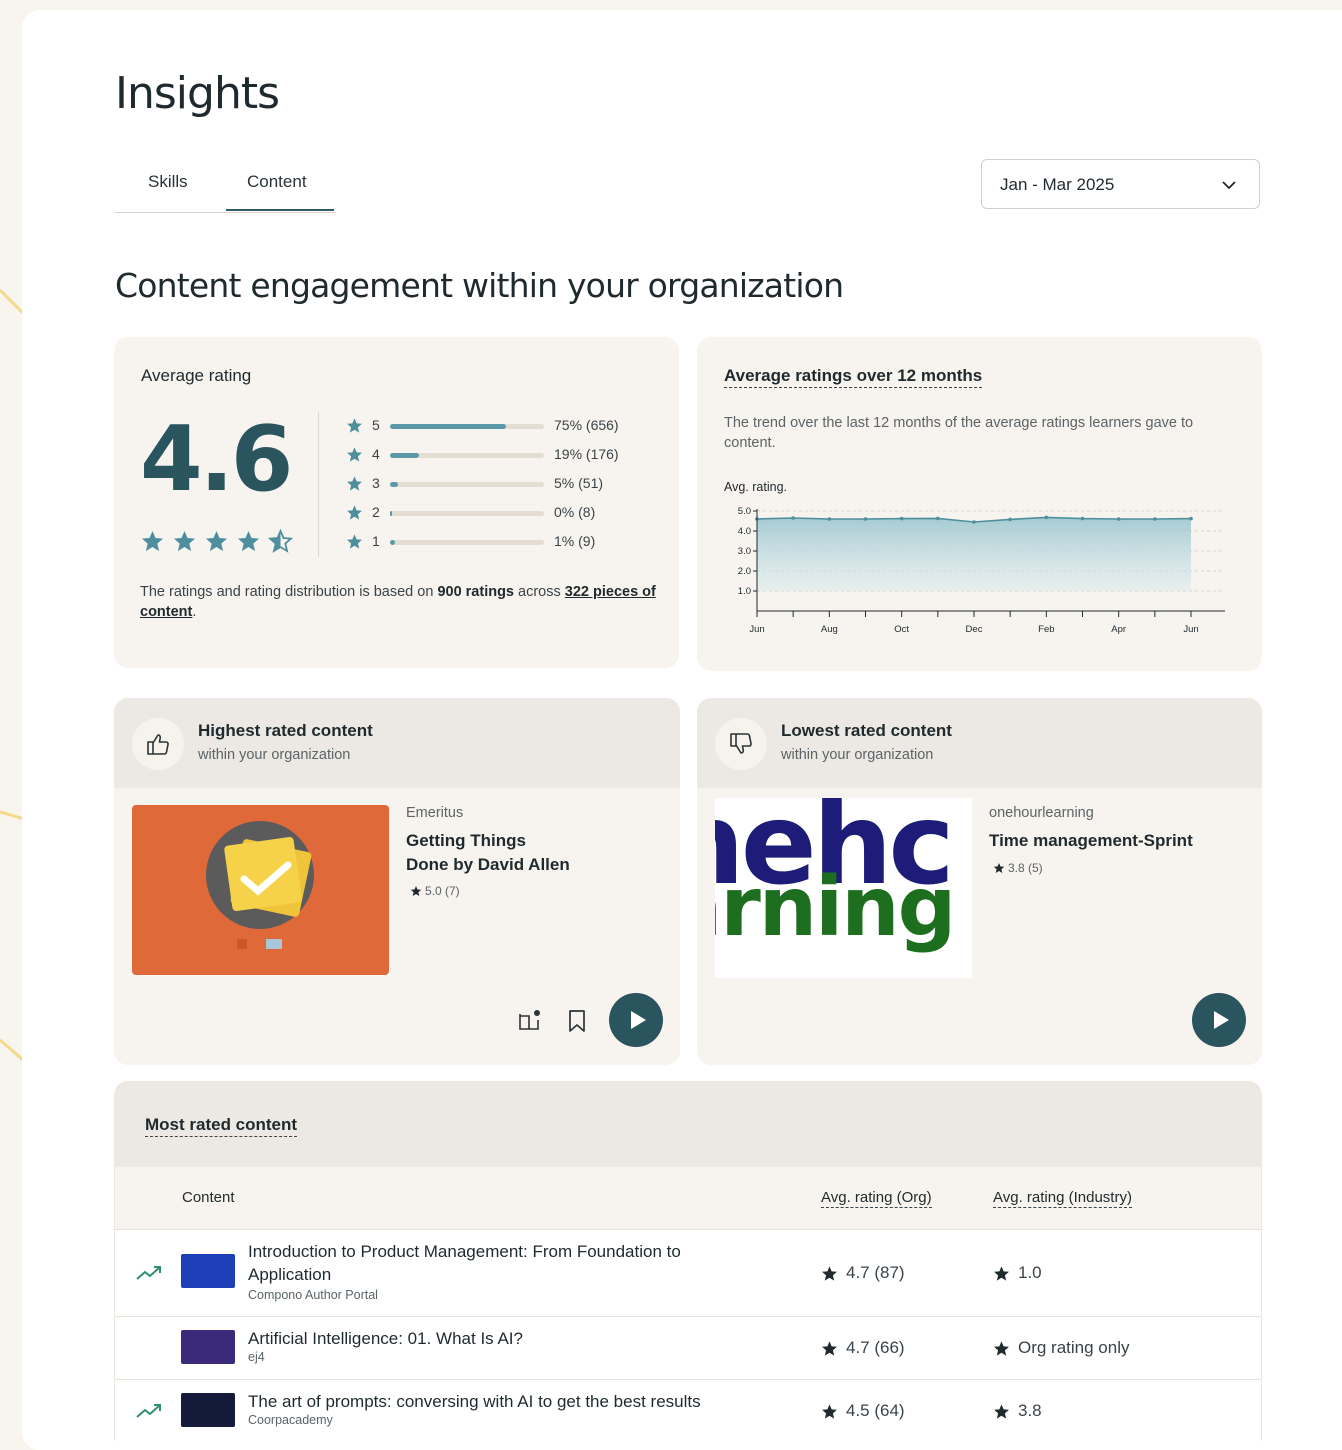 This screenshot has width=1342, height=1450. Describe the element at coordinates (168, 182) in the screenshot. I see `tab-skills: Skills` at that location.